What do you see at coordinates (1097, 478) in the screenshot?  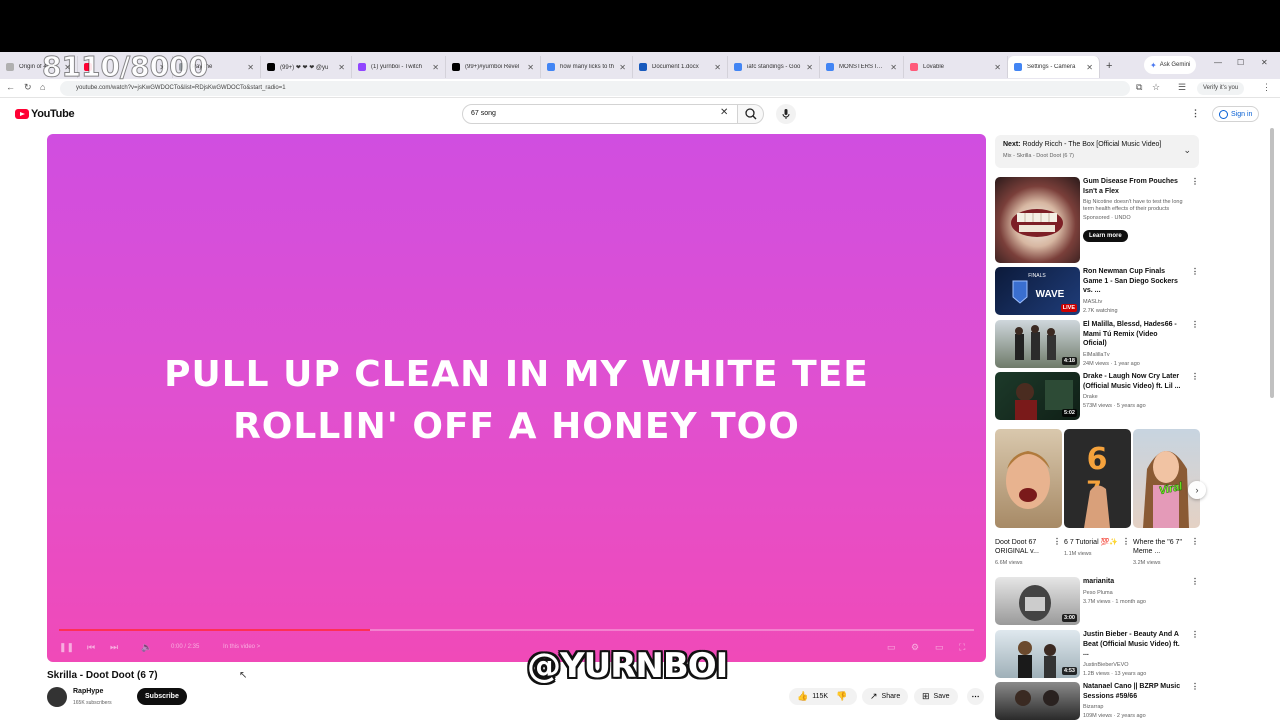 I see `short-thumbnail: 6 7` at bounding box center [1097, 478].